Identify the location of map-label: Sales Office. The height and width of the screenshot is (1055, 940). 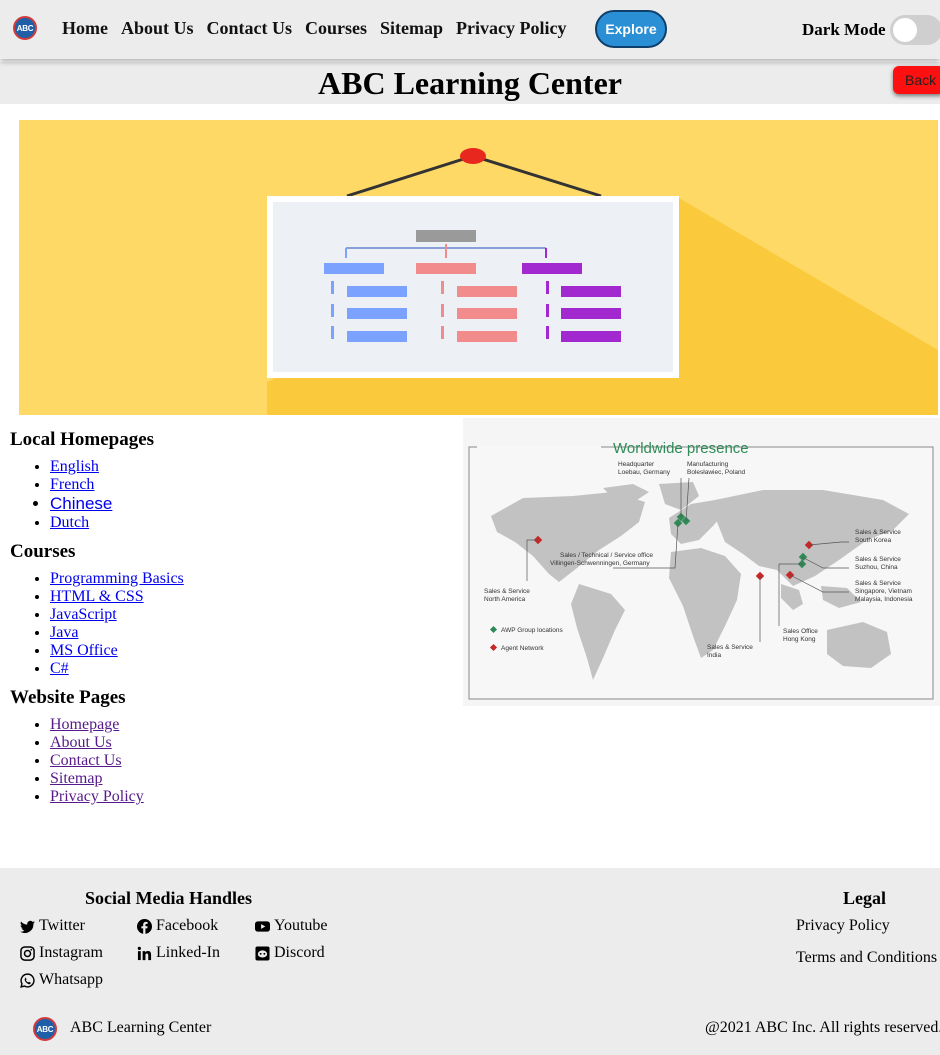
(800, 631).